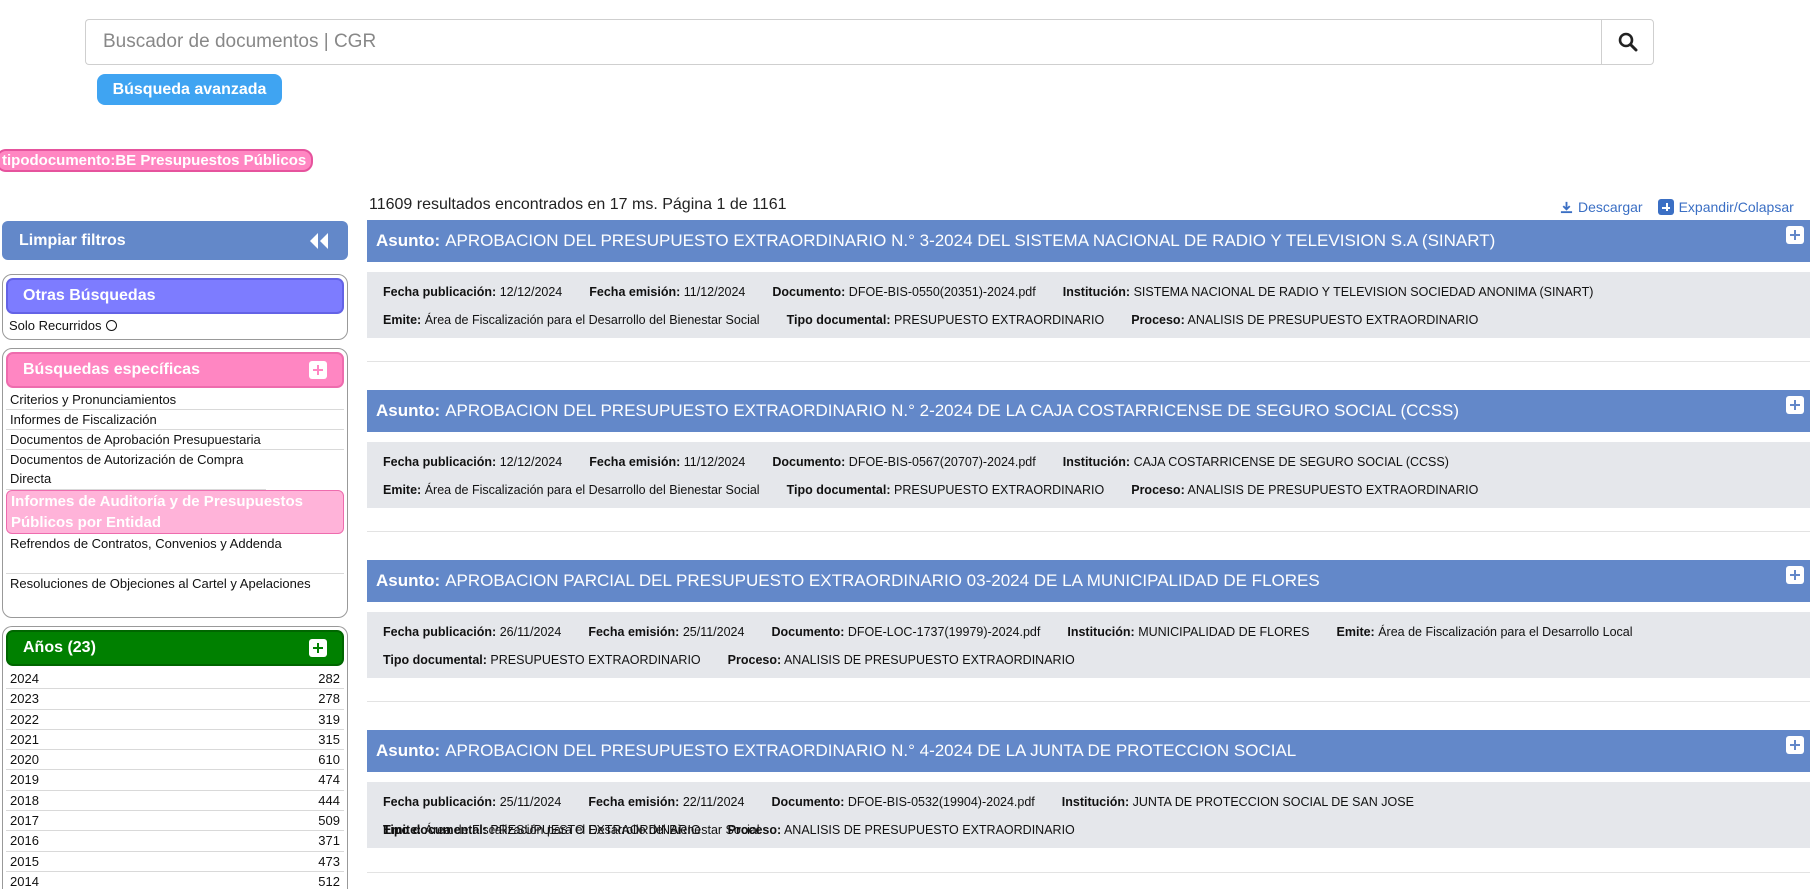 The height and width of the screenshot is (889, 1820). I want to click on busqueda-item: Documentos de Aprobación Presupuestaria, so click(175, 440).